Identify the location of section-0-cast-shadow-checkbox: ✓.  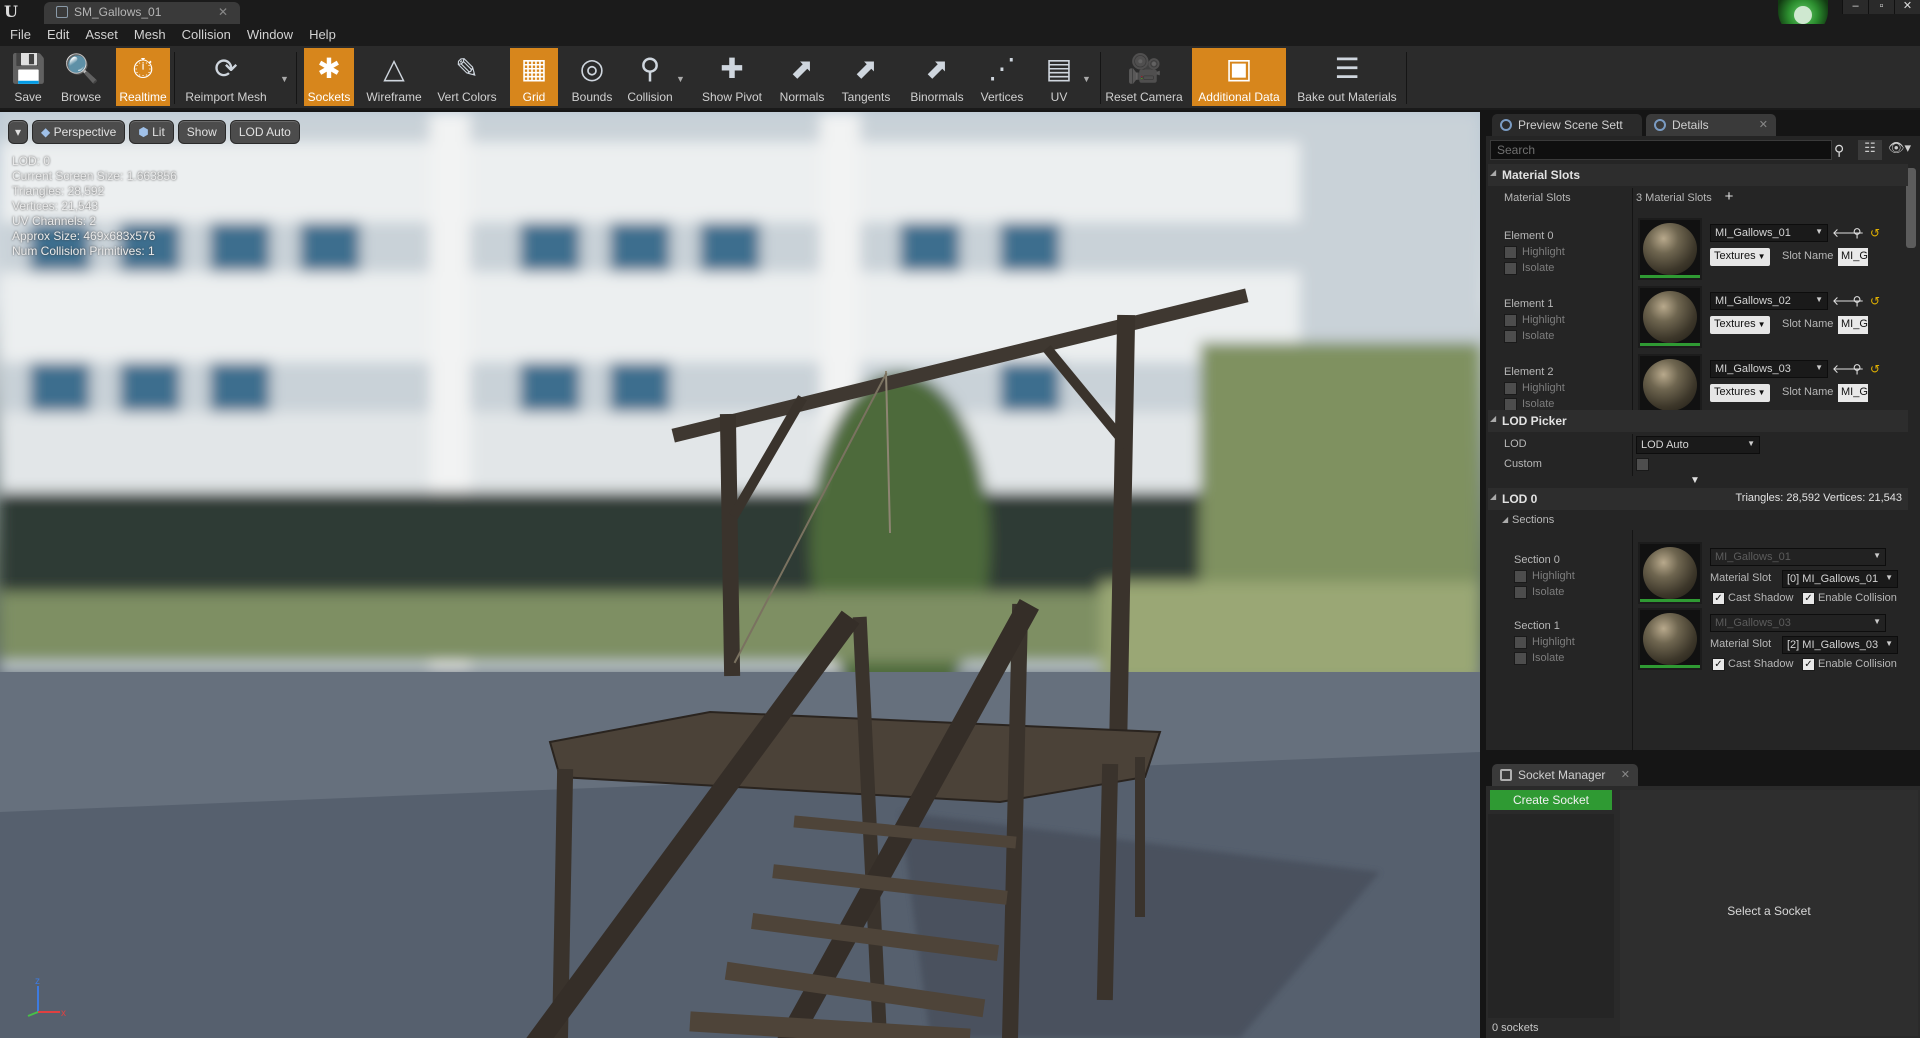
(1718, 598).